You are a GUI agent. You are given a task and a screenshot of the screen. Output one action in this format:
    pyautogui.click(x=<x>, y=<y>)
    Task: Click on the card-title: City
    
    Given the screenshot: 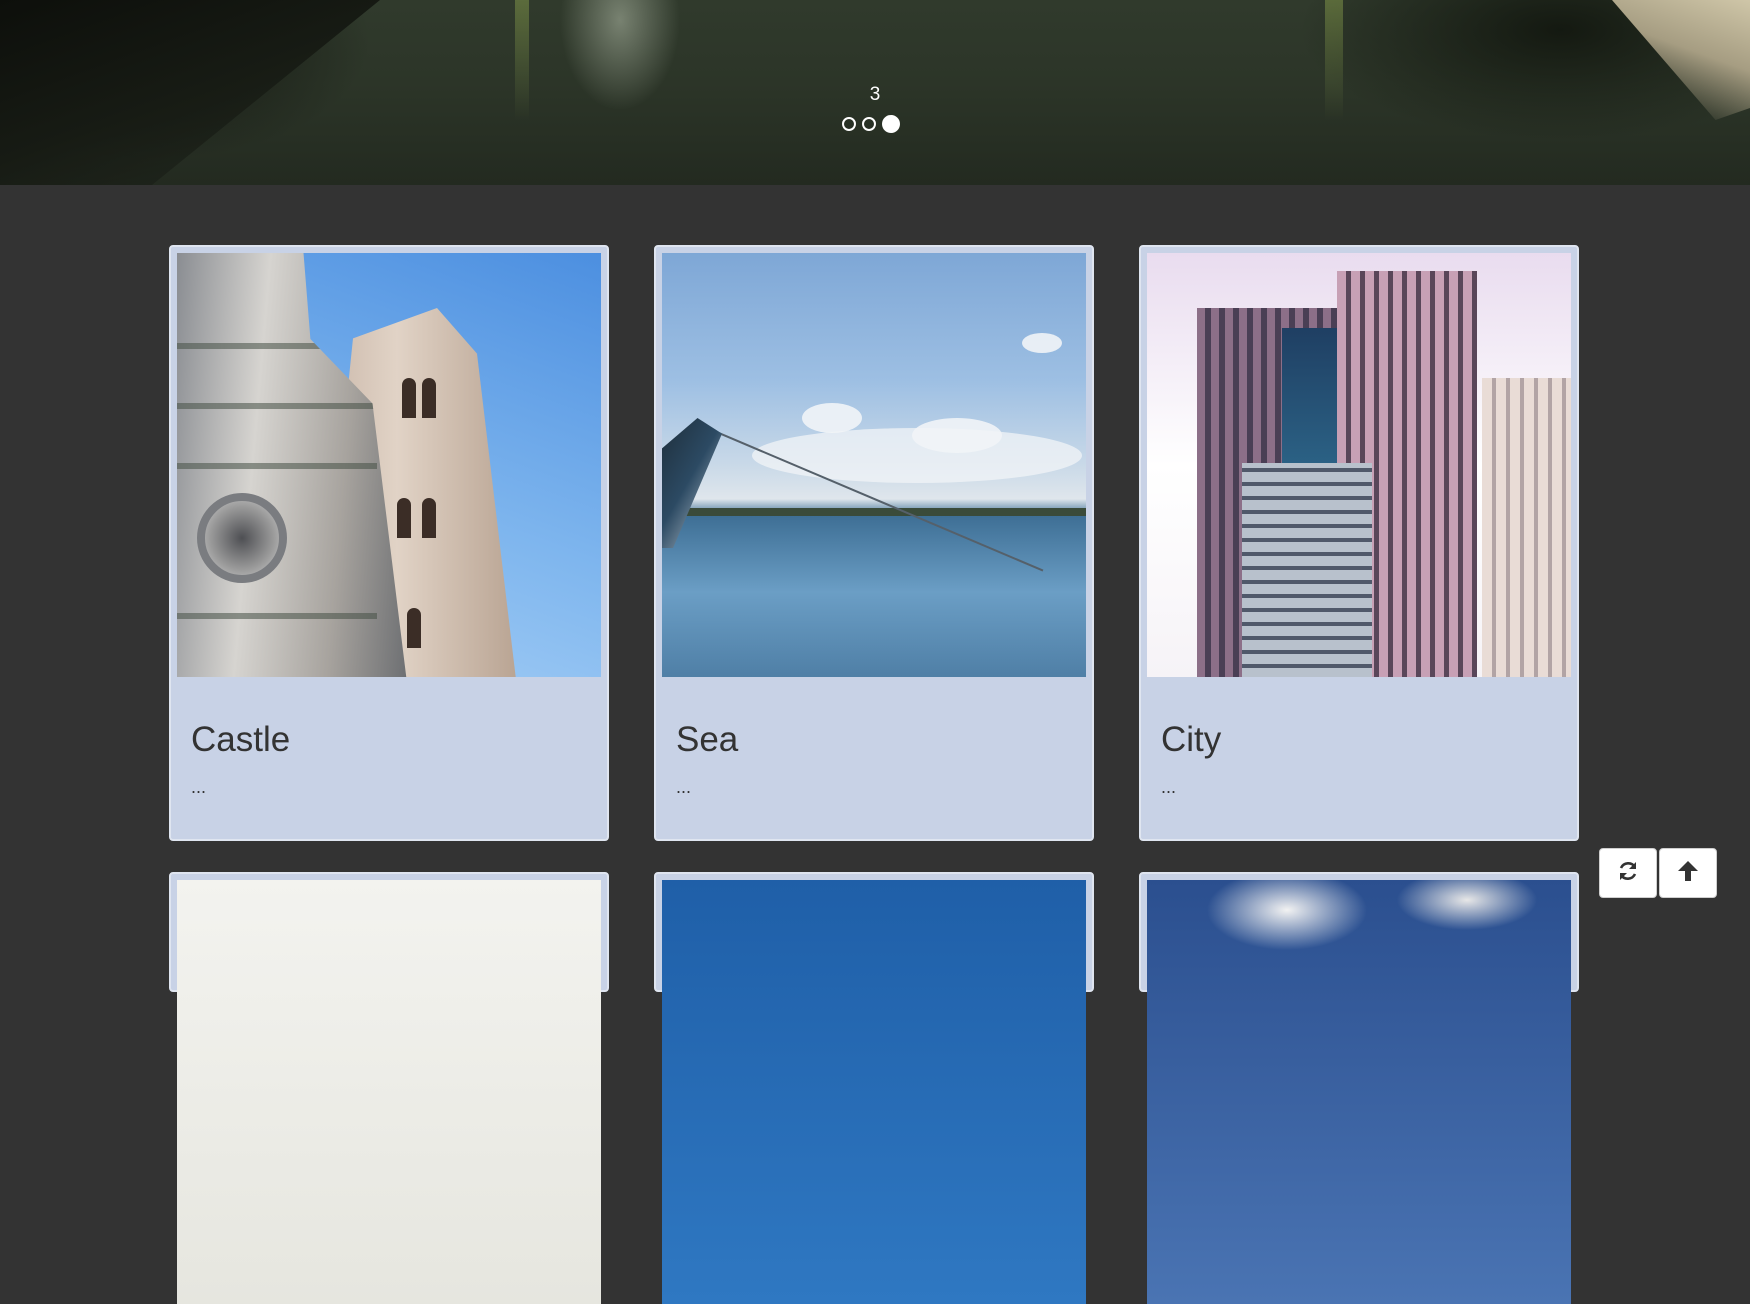 What is the action you would take?
    pyautogui.click(x=1191, y=739)
    